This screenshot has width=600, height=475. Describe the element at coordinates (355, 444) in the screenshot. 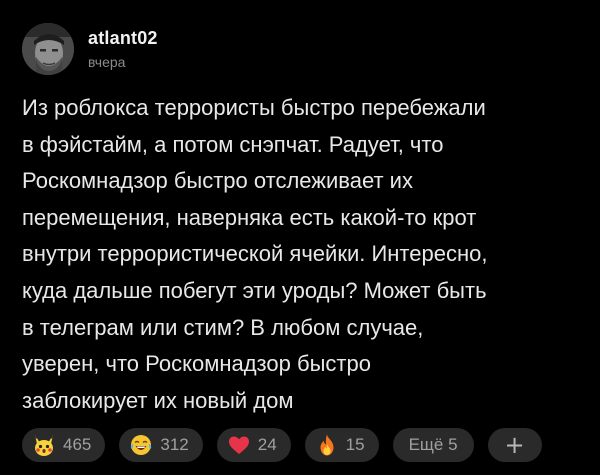

I see `reaction-count: 15` at that location.